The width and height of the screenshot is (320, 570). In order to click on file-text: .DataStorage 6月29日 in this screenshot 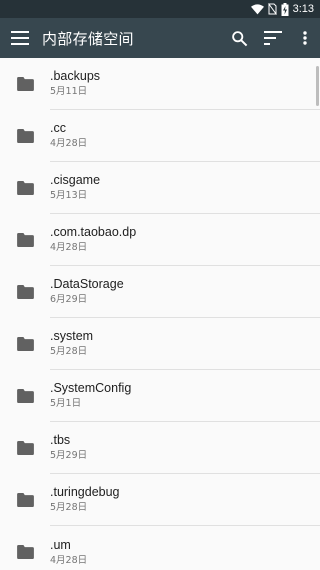, I will do `click(185, 292)`.